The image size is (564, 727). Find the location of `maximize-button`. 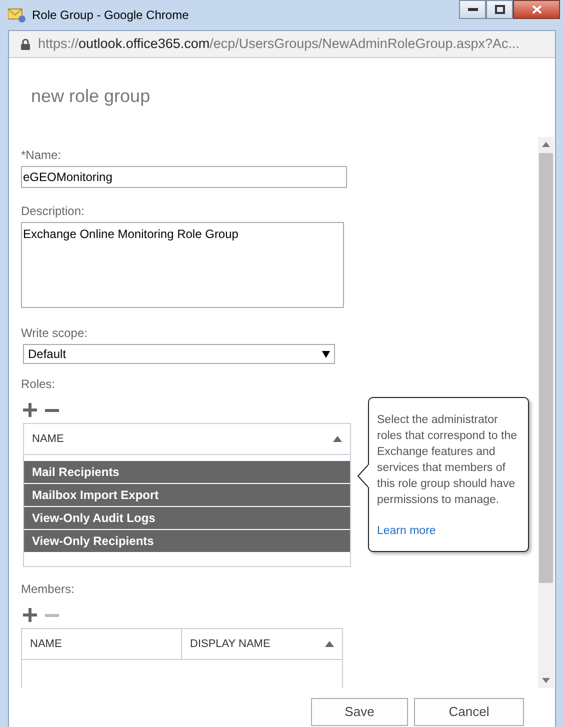

maximize-button is located at coordinates (499, 9).